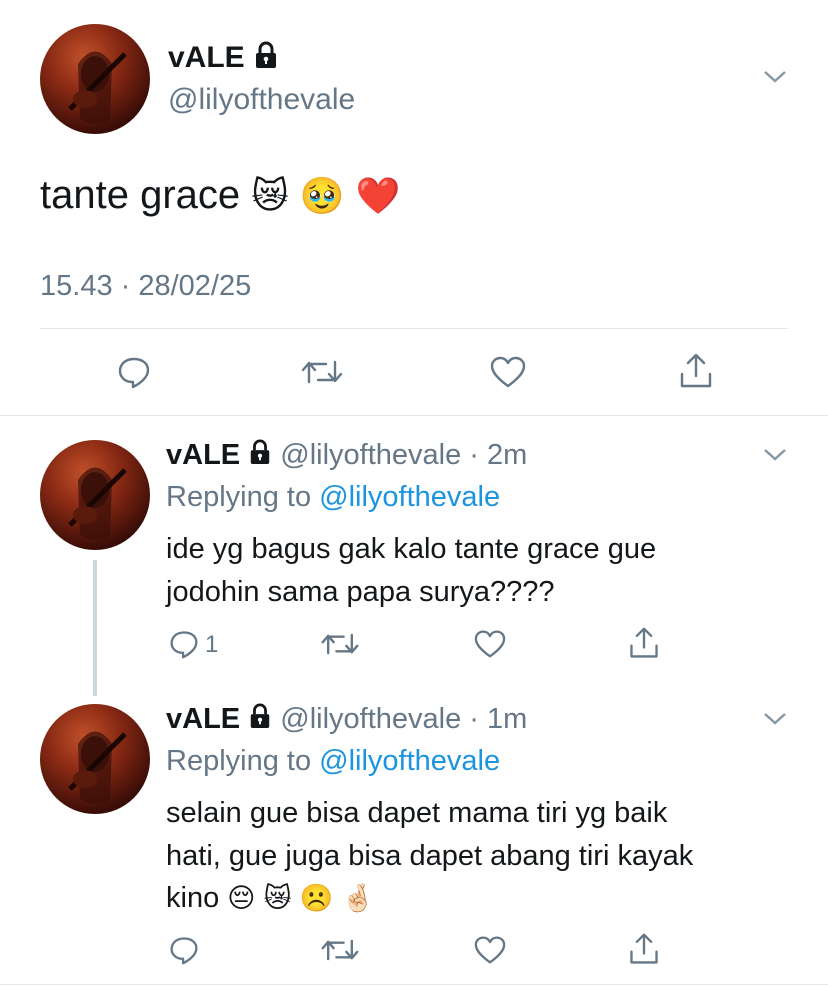 The width and height of the screenshot is (828, 987). What do you see at coordinates (360, 592) in the screenshot?
I see `reply-text-line: jodohin sama papa surya????` at bounding box center [360, 592].